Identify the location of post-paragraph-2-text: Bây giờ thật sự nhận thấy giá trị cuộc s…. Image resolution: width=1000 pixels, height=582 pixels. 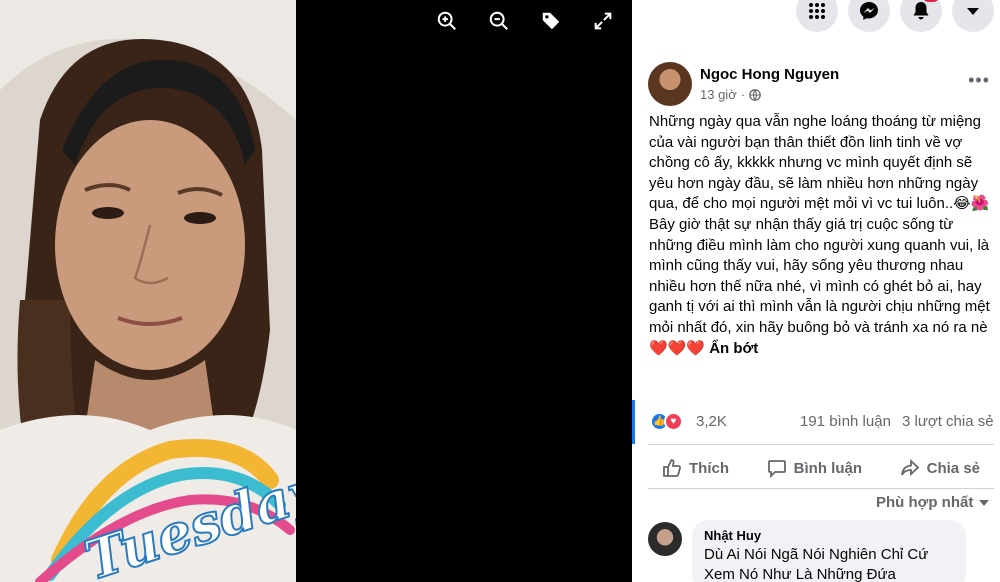
(819, 286).